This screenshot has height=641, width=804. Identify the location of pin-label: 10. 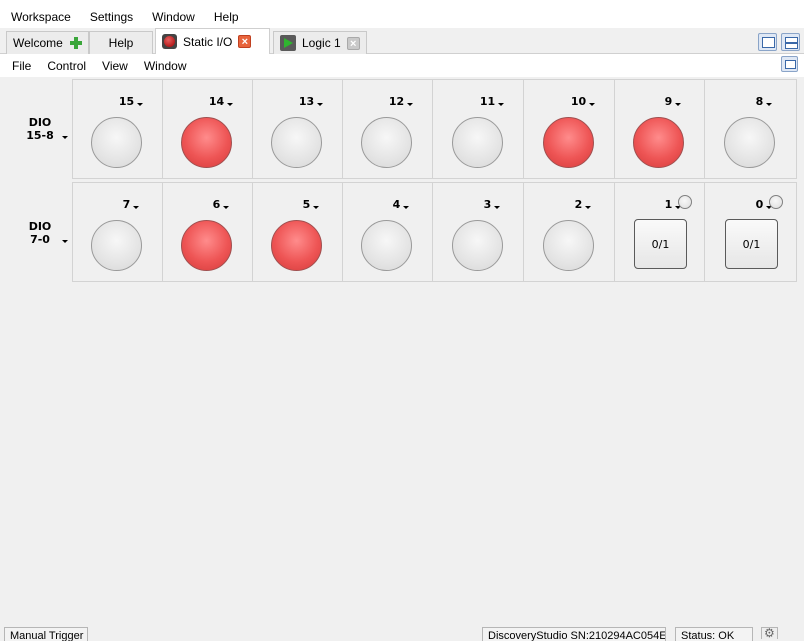
(583, 101).